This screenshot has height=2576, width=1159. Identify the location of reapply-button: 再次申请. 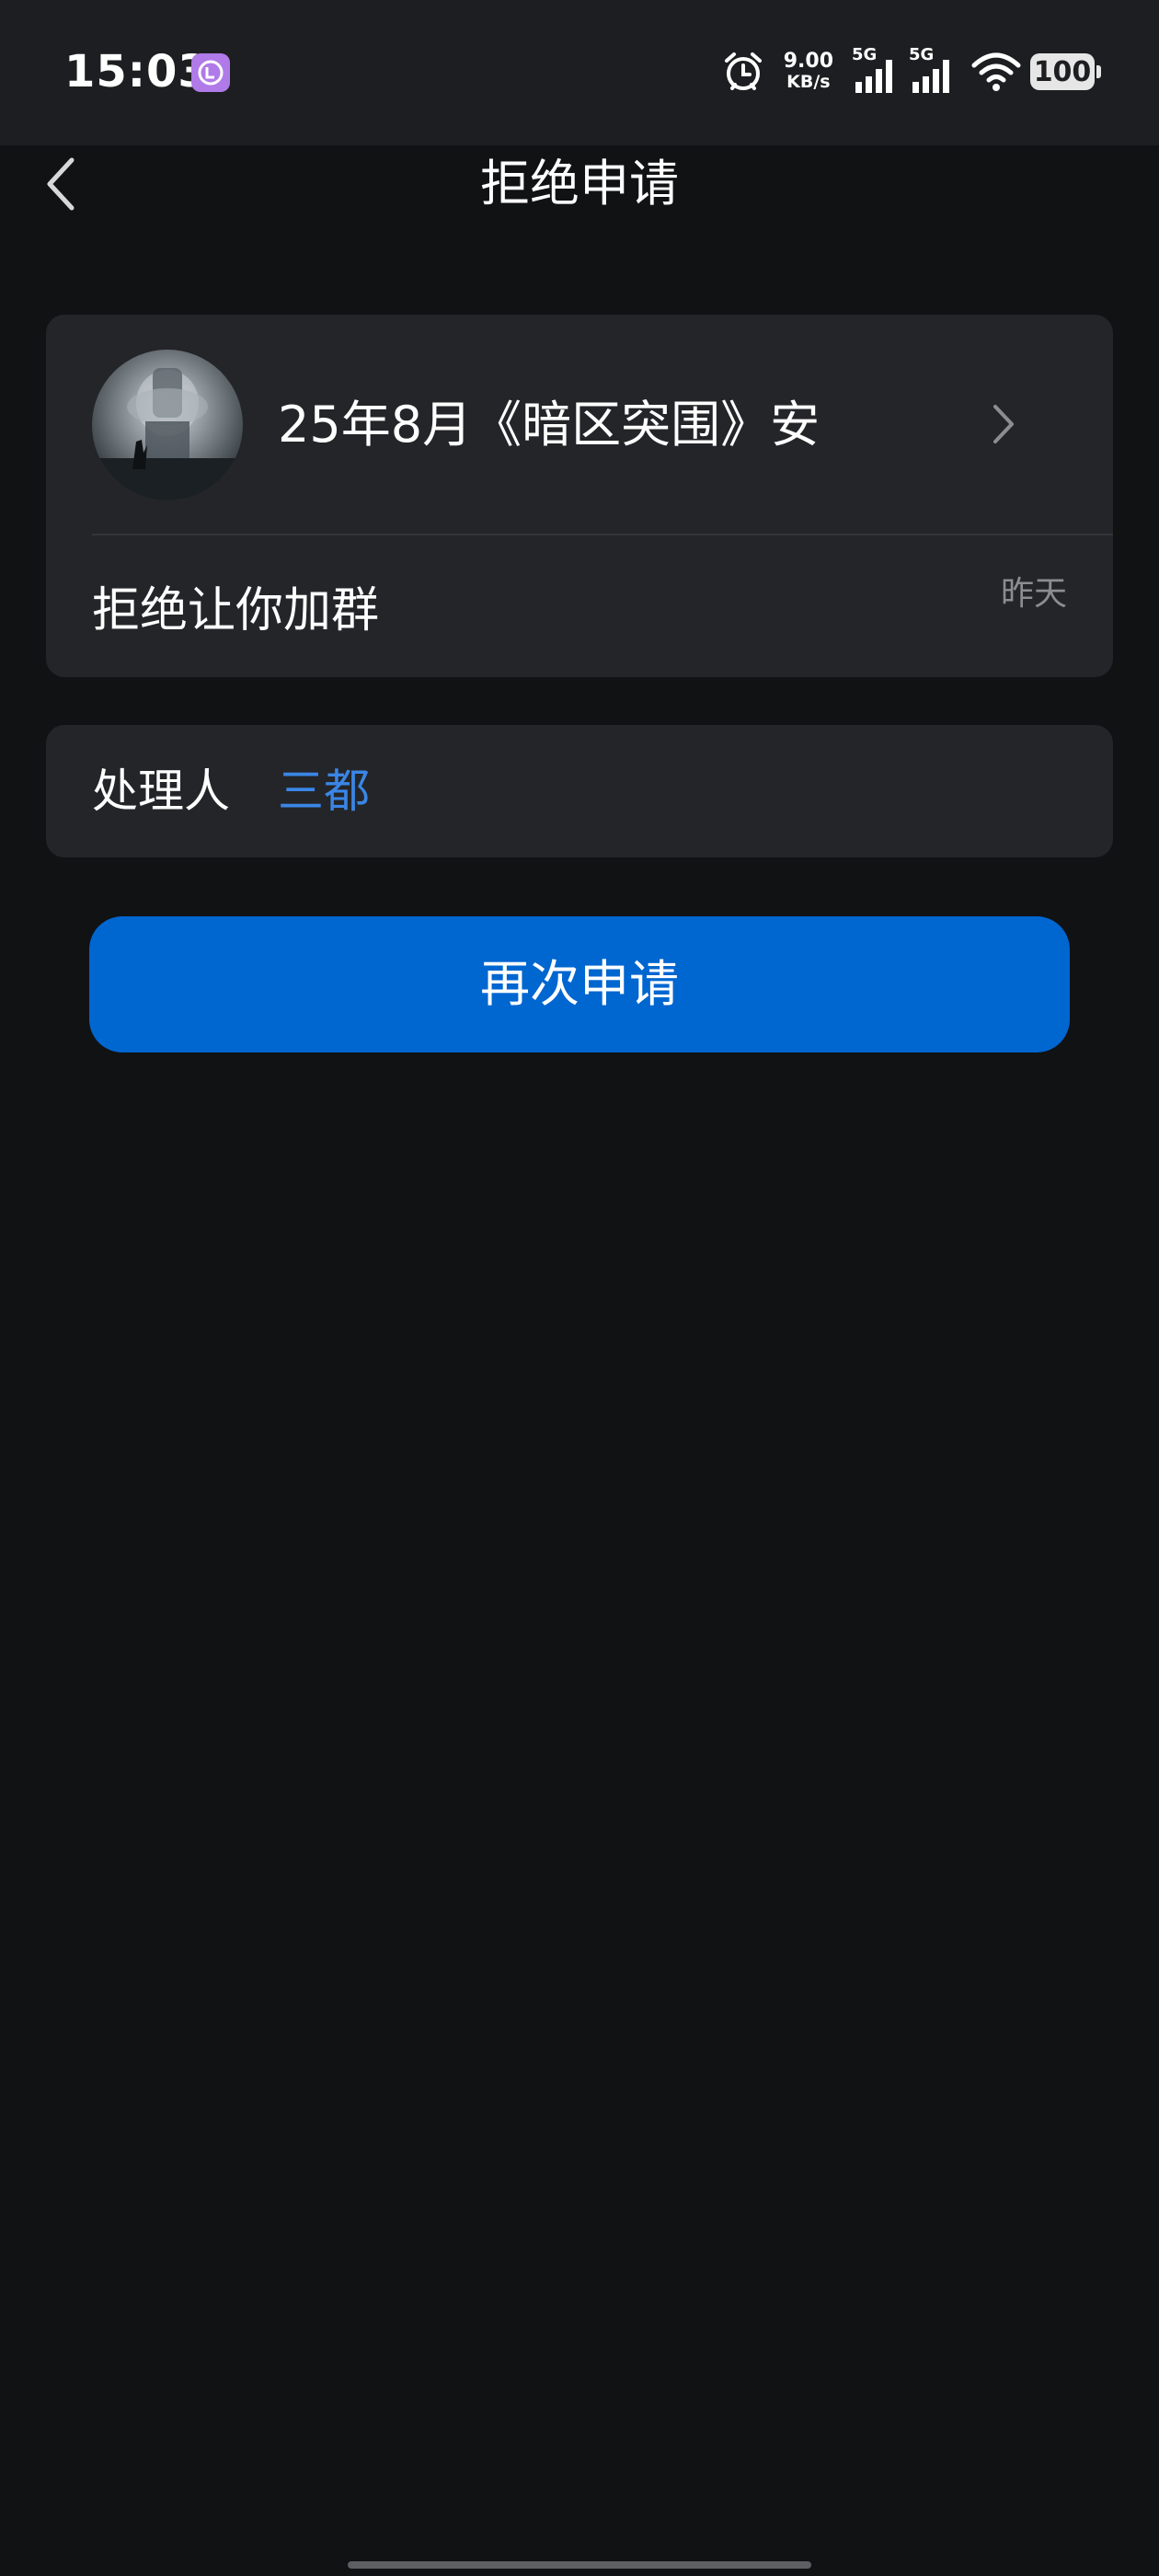
(579, 984).